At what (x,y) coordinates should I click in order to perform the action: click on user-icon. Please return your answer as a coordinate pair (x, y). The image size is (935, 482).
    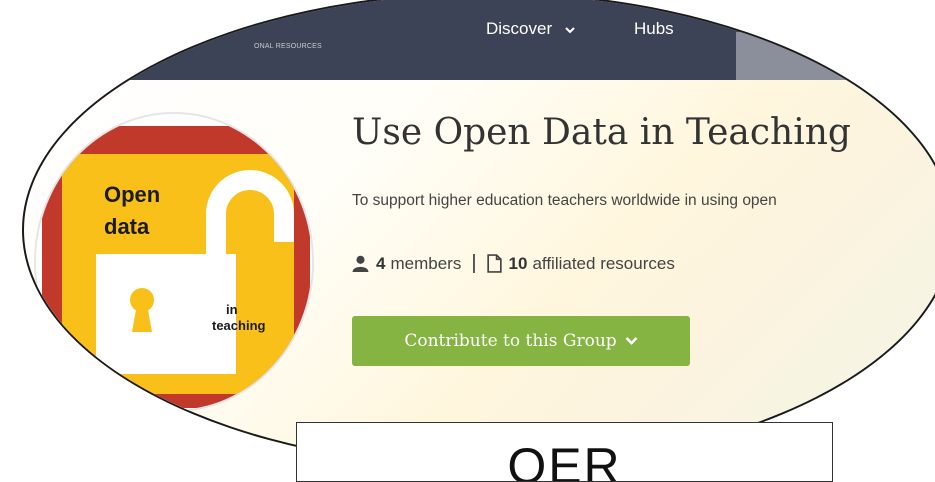
    Looking at the image, I should click on (360, 263).